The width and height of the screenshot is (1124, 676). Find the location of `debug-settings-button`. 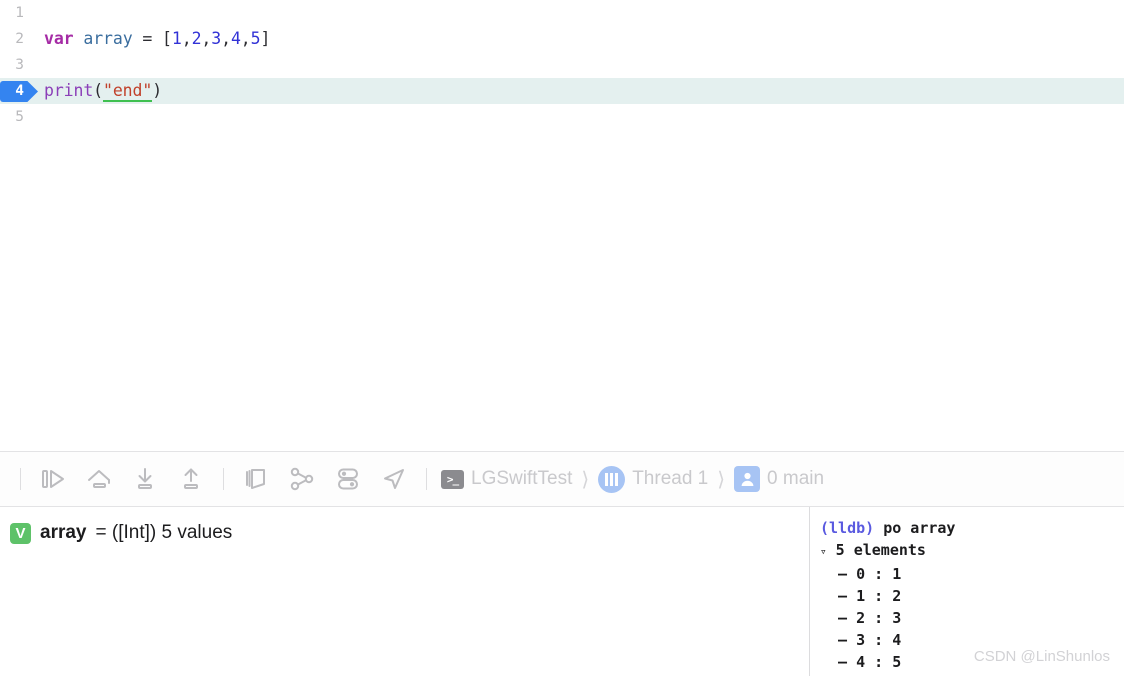

debug-settings-button is located at coordinates (348, 479).